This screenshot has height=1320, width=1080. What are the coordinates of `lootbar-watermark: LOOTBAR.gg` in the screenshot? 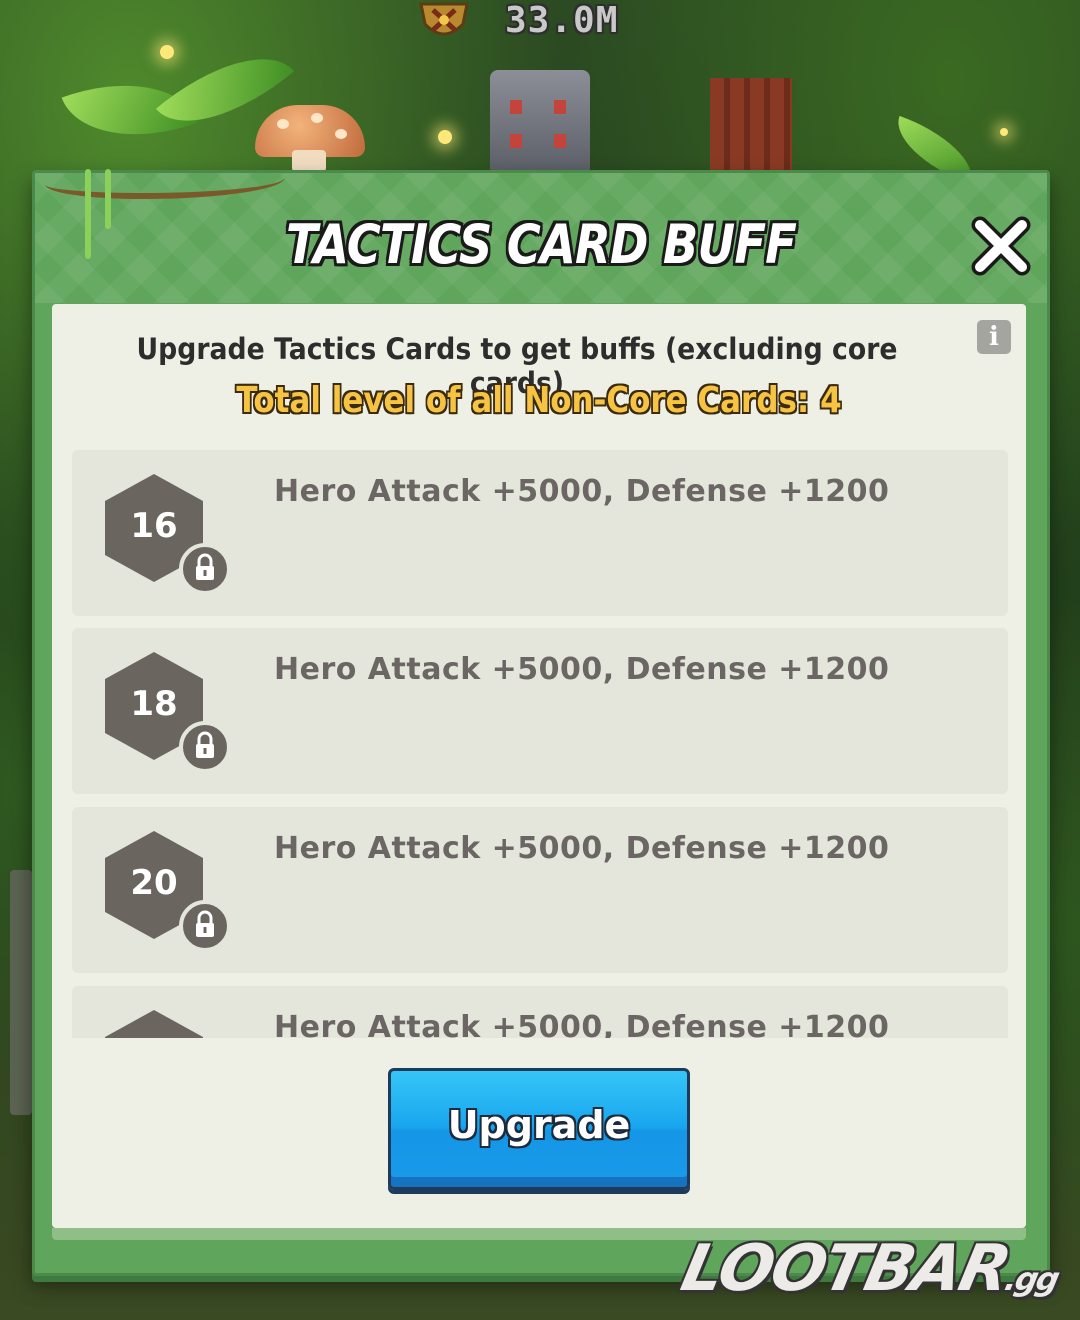 It's located at (872, 1269).